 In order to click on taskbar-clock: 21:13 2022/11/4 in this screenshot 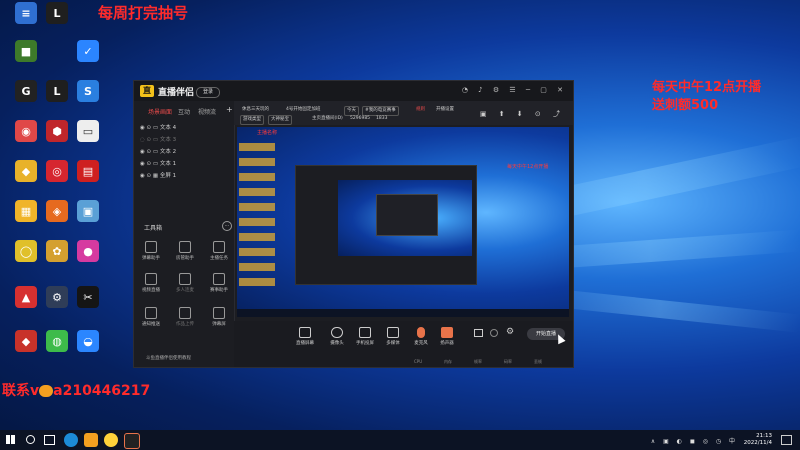, I will do `click(758, 440)`.